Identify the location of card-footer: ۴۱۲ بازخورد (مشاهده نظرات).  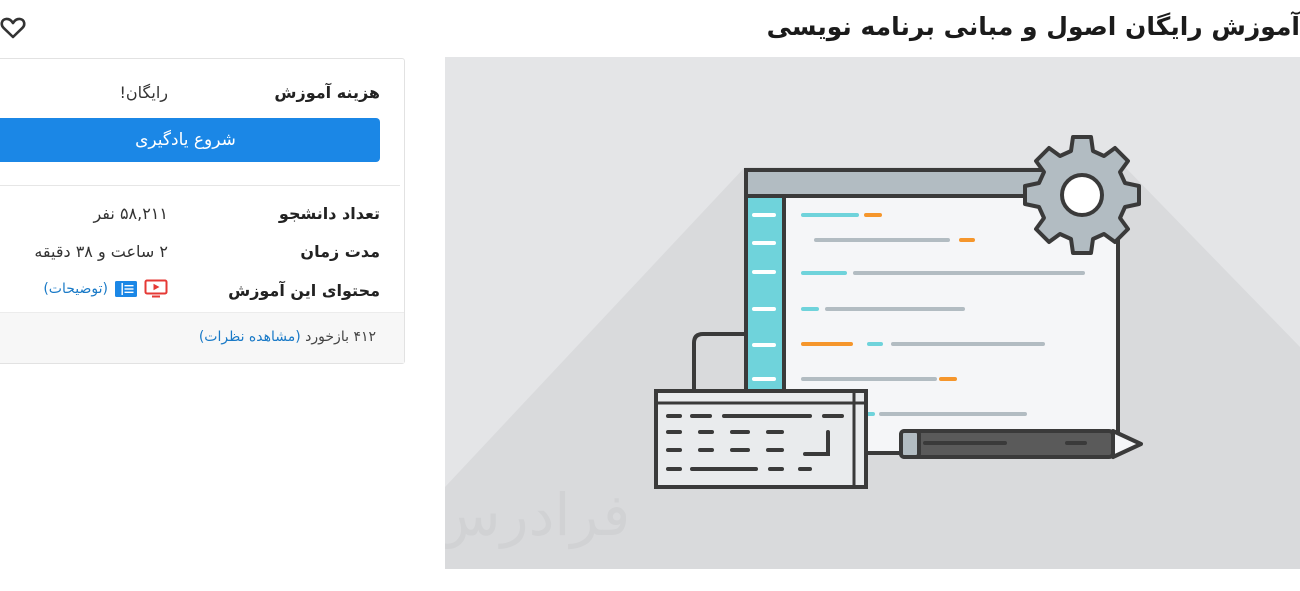
(202, 337).